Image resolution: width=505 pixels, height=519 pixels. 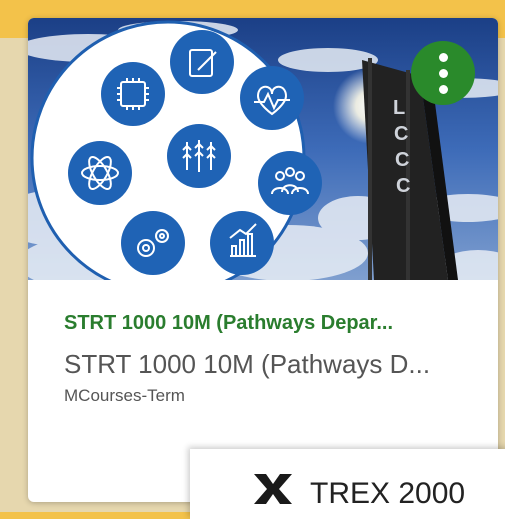 I want to click on heart-monitor-icon, so click(x=272, y=98).